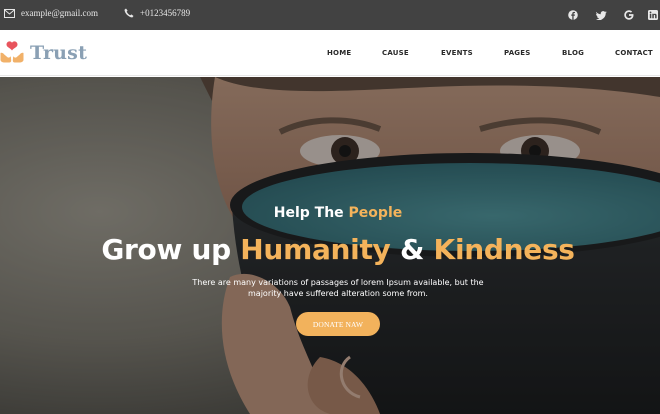 The image size is (660, 414). I want to click on main-nav: HOME CAUSE EVENTS PAGES BLOG CONTACT, so click(330, 55).